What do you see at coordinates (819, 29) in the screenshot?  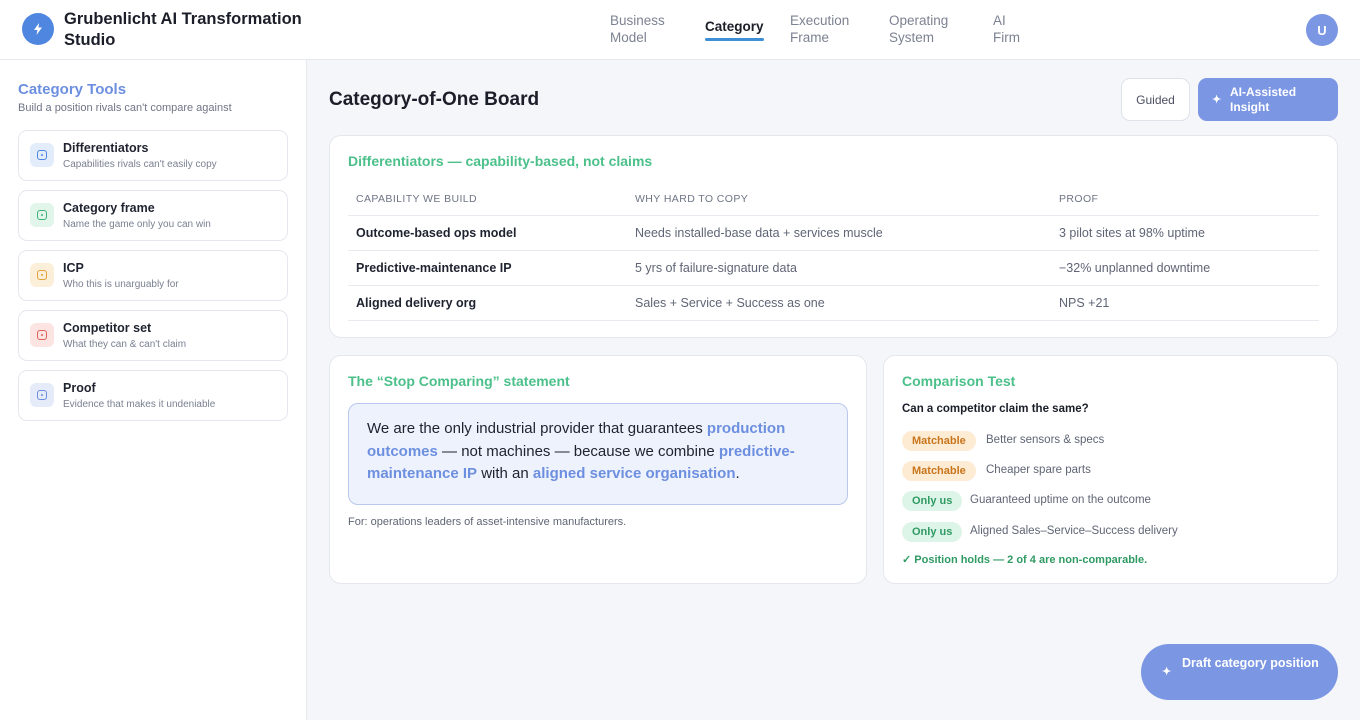 I see `nav-tab-execution-frame: Execution Frame` at bounding box center [819, 29].